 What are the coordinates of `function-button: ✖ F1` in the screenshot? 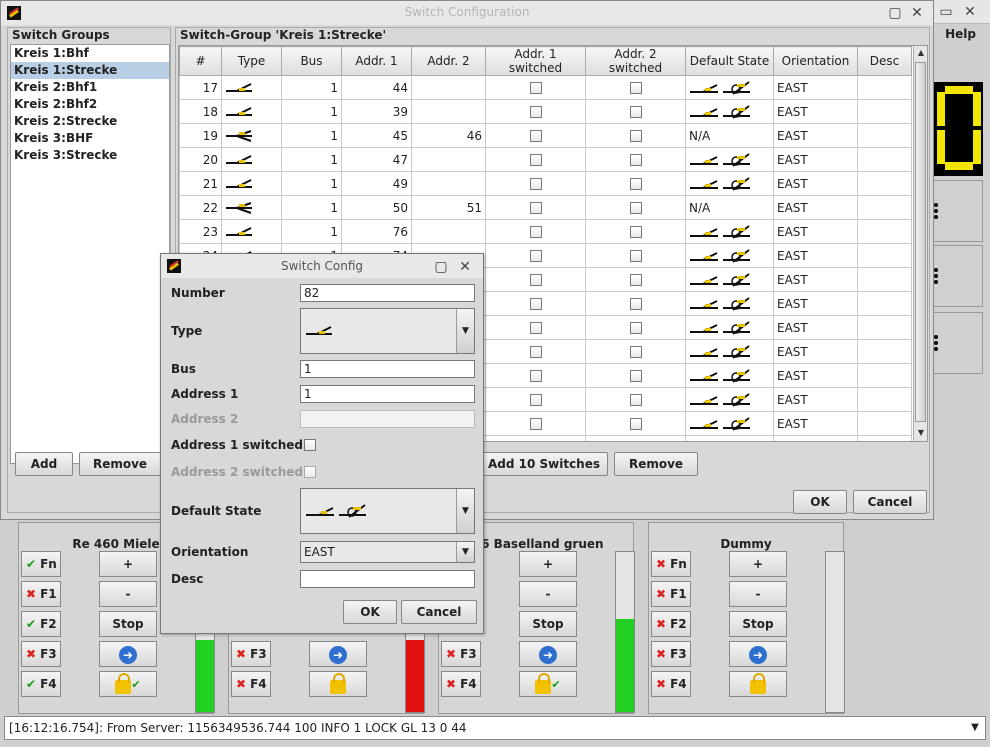 It's located at (41, 594).